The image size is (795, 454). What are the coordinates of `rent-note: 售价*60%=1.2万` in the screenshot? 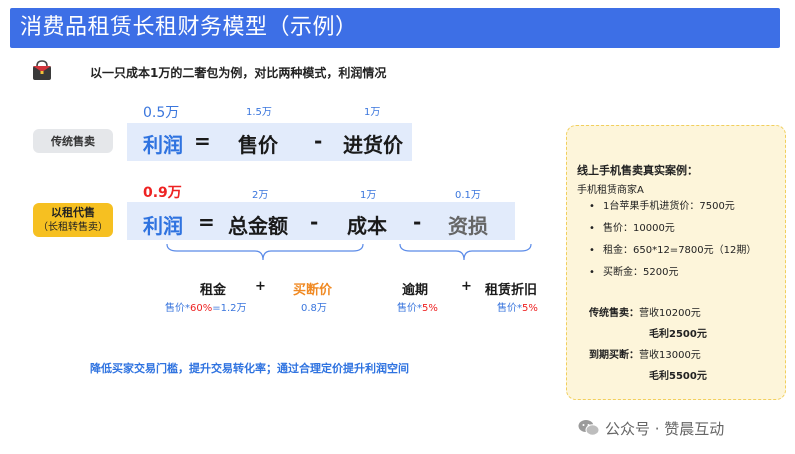 It's located at (206, 306).